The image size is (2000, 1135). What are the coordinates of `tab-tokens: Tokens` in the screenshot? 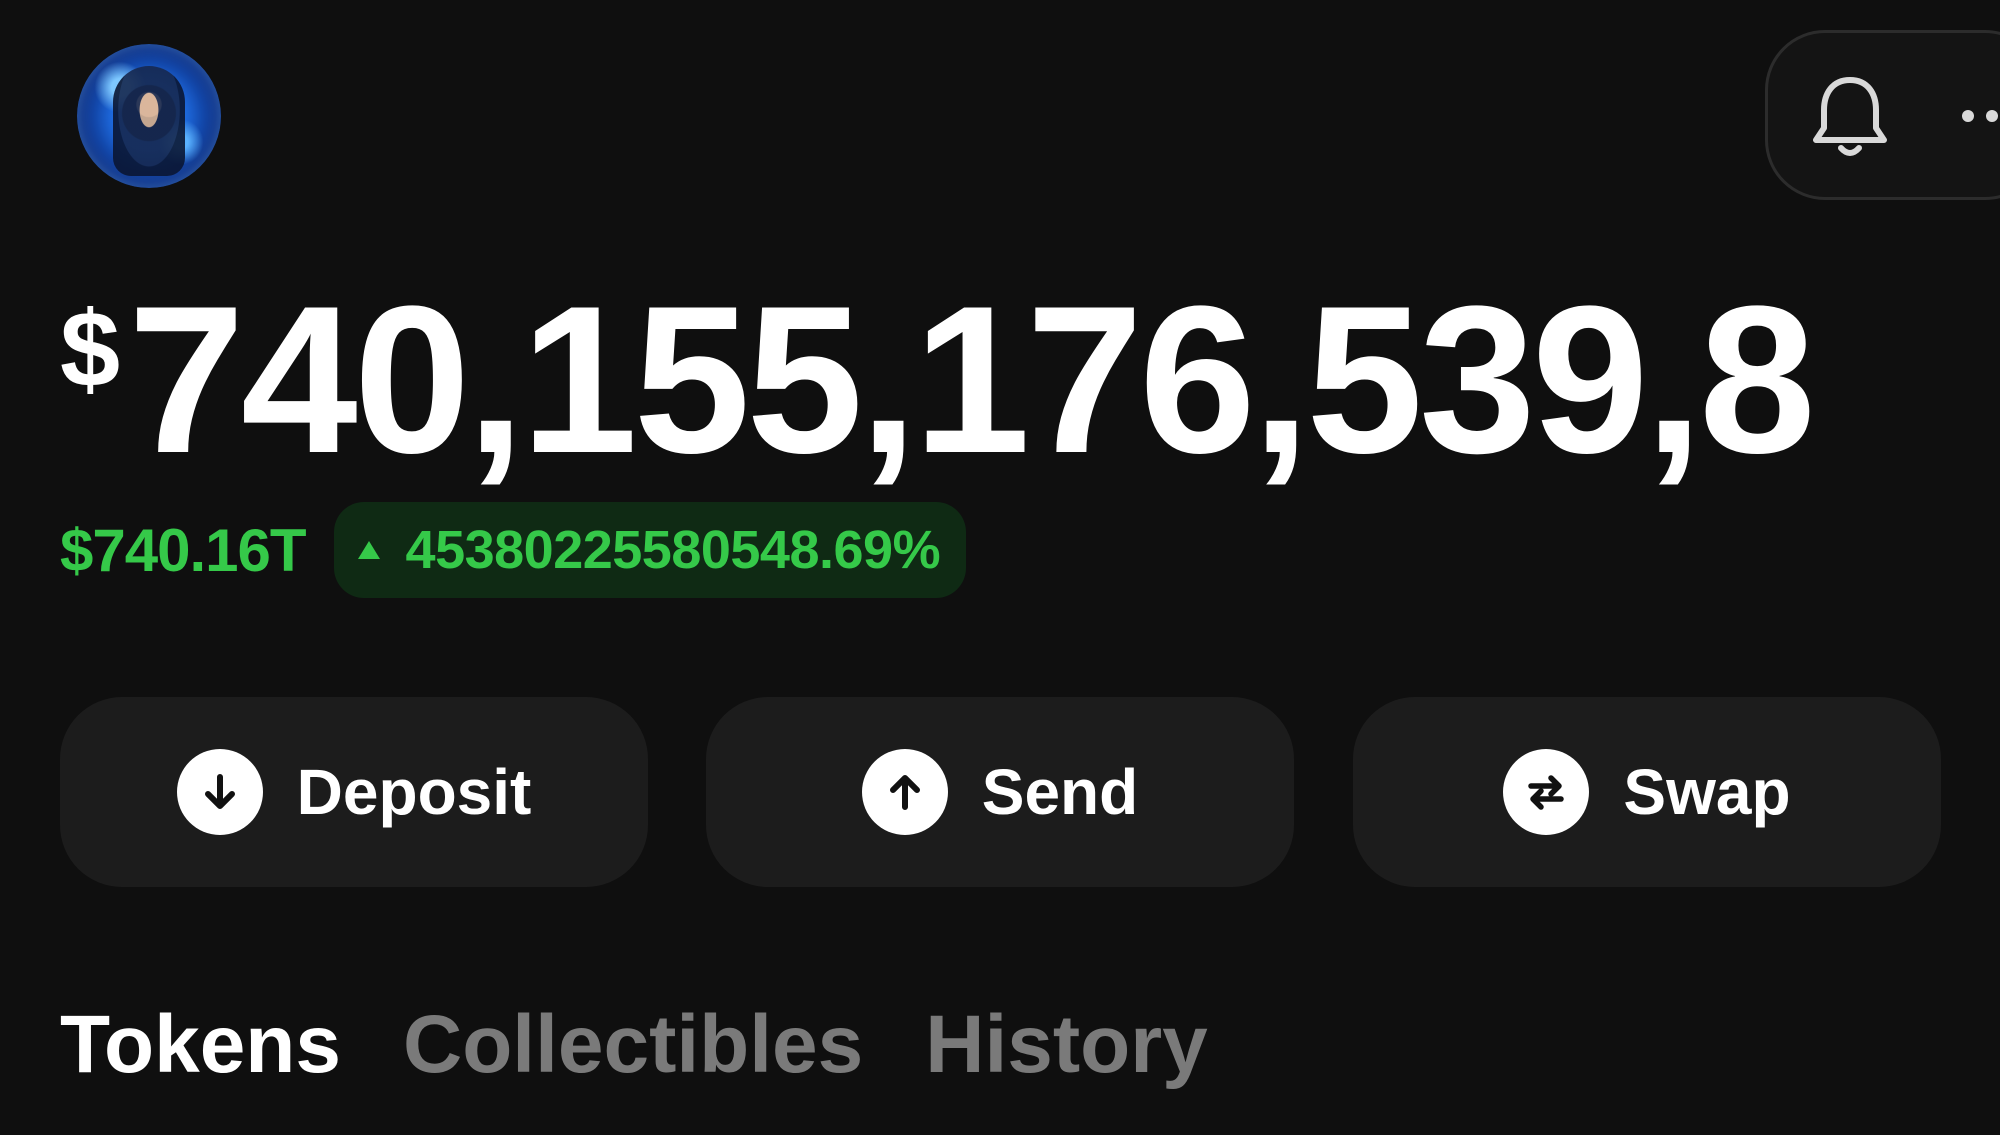 It's located at (200, 1045).